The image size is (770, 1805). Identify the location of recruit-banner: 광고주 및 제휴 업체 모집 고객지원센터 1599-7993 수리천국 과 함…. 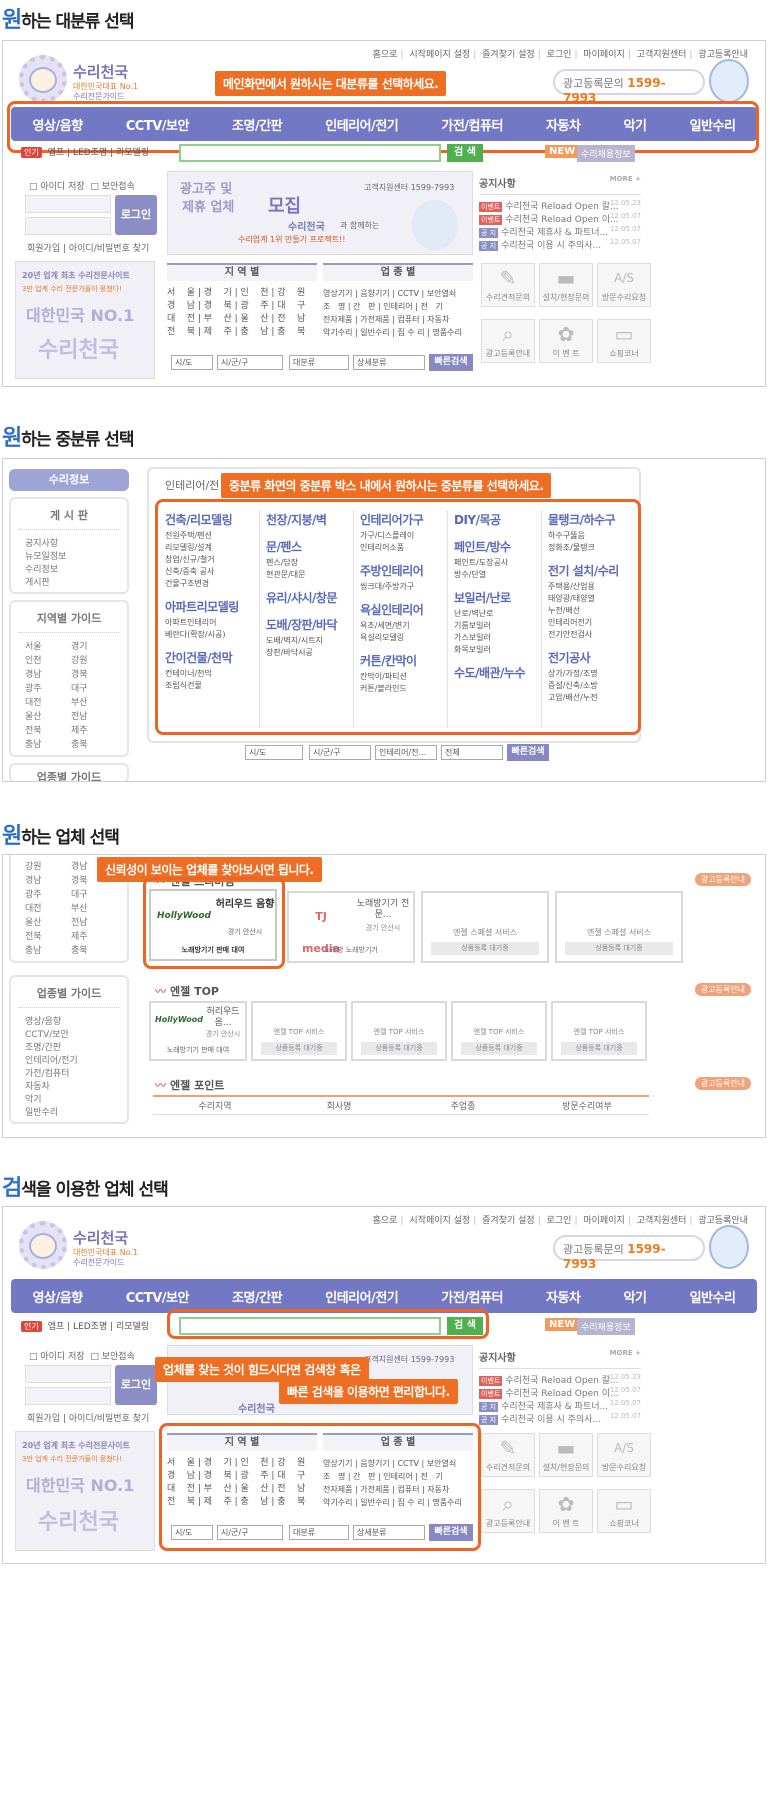
(320, 213).